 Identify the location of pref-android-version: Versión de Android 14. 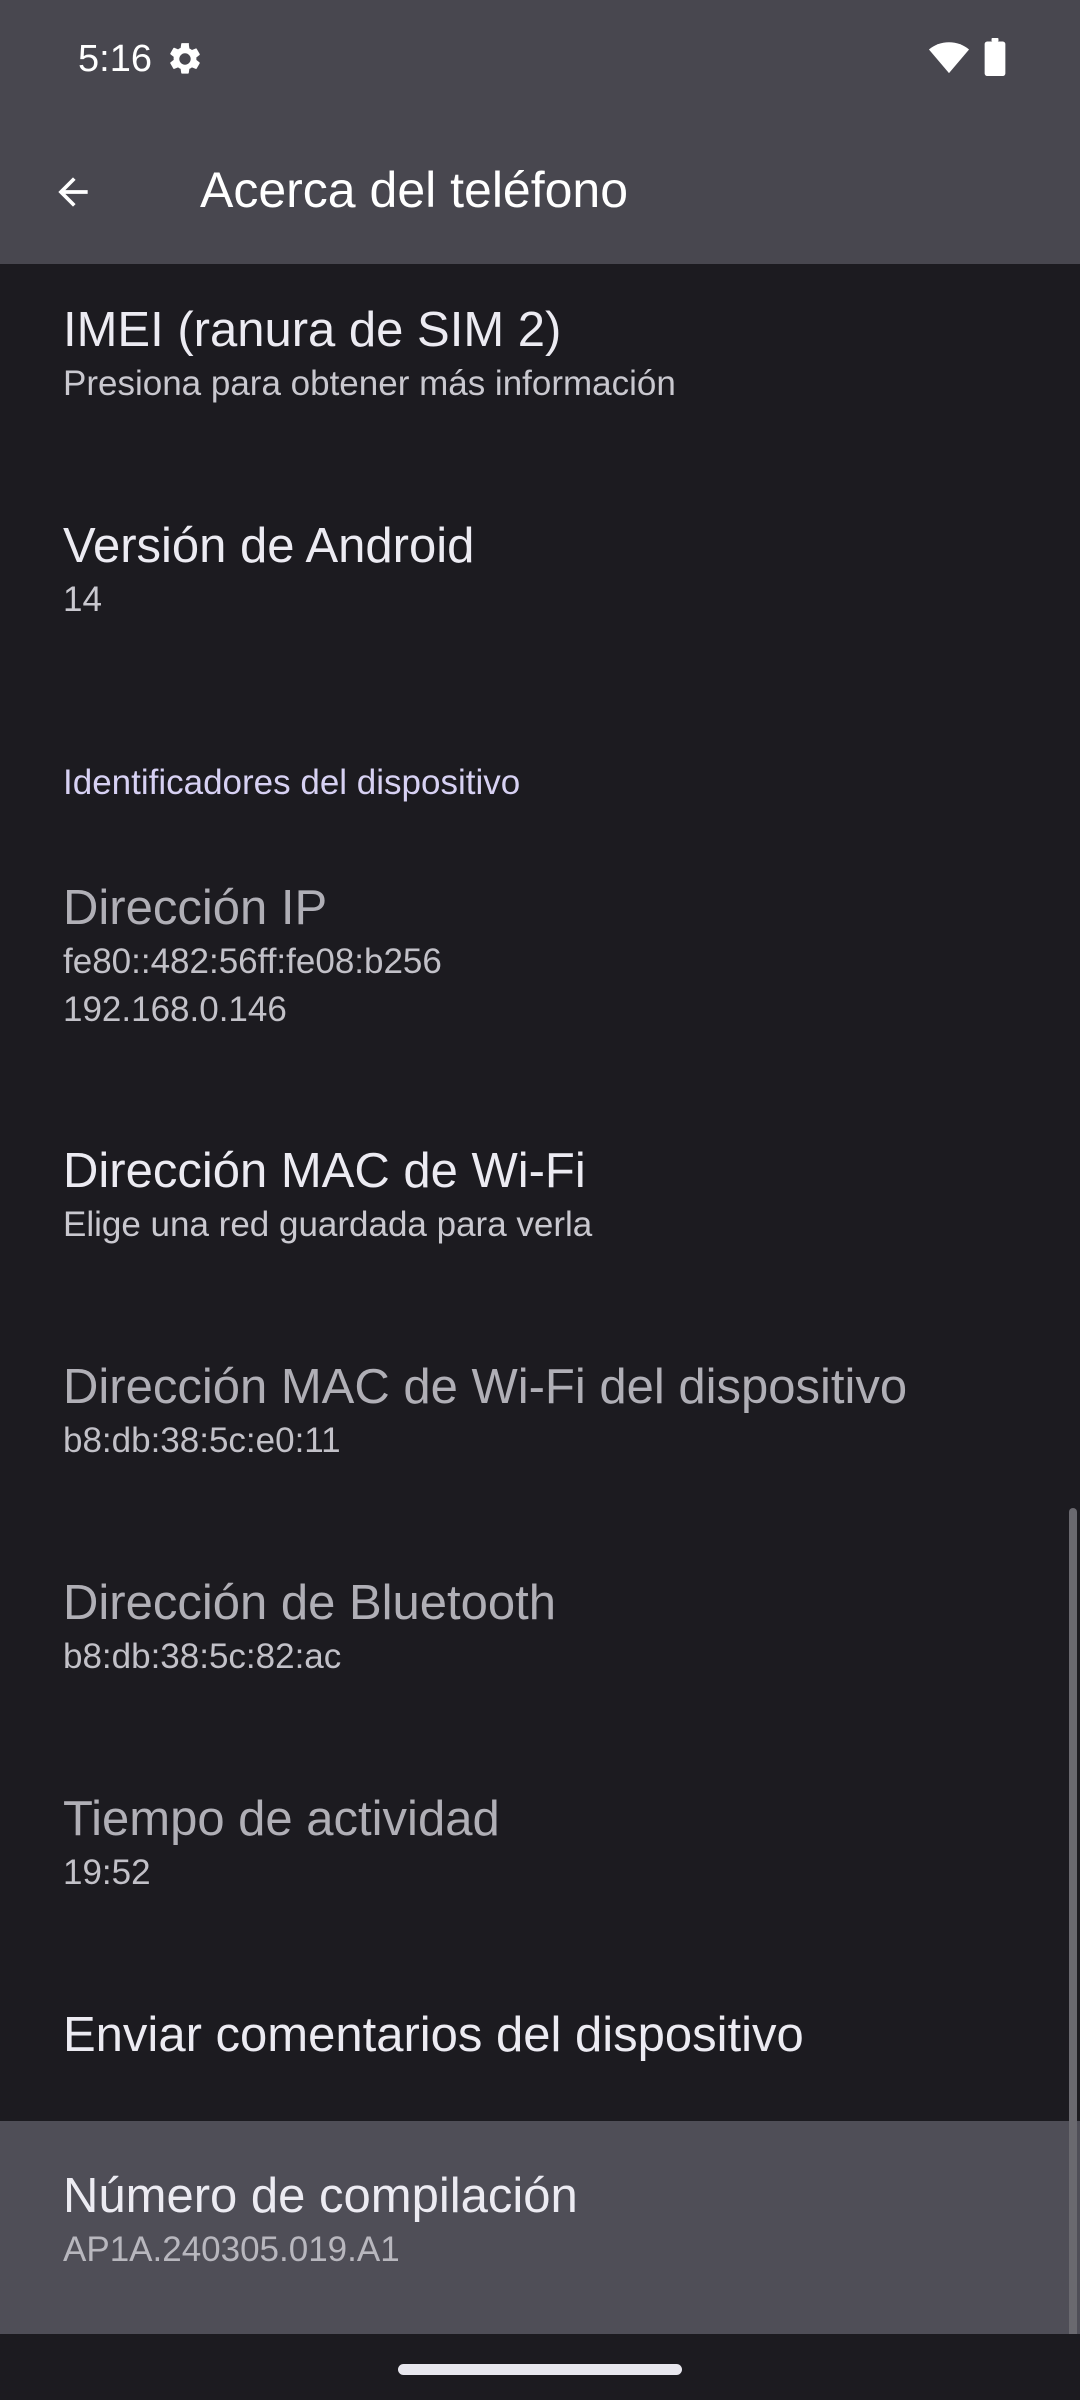
(540, 570).